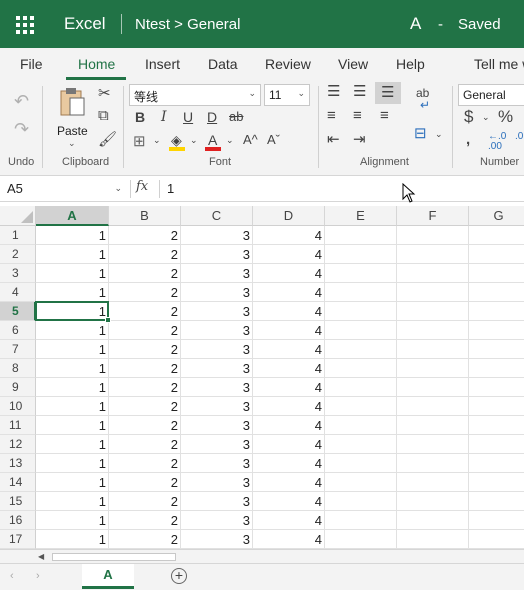 This screenshot has width=524, height=613. I want to click on align-bottom-button: ☰, so click(388, 93).